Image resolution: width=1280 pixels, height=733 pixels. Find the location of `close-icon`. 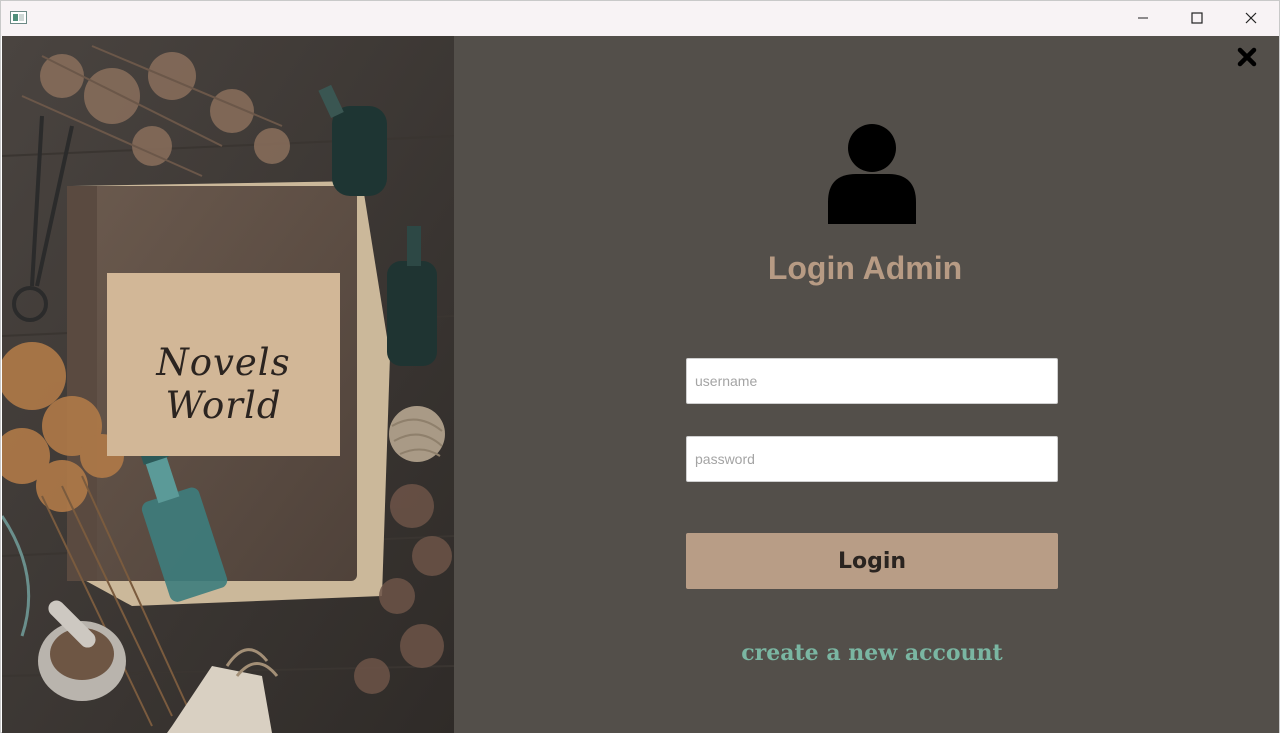

close-icon is located at coordinates (1251, 18).